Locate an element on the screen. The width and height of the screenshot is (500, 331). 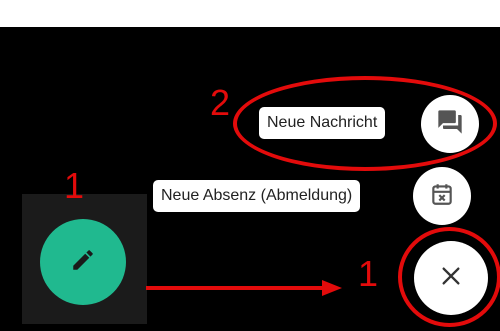
annotation-number-close: 1 is located at coordinates (368, 273).